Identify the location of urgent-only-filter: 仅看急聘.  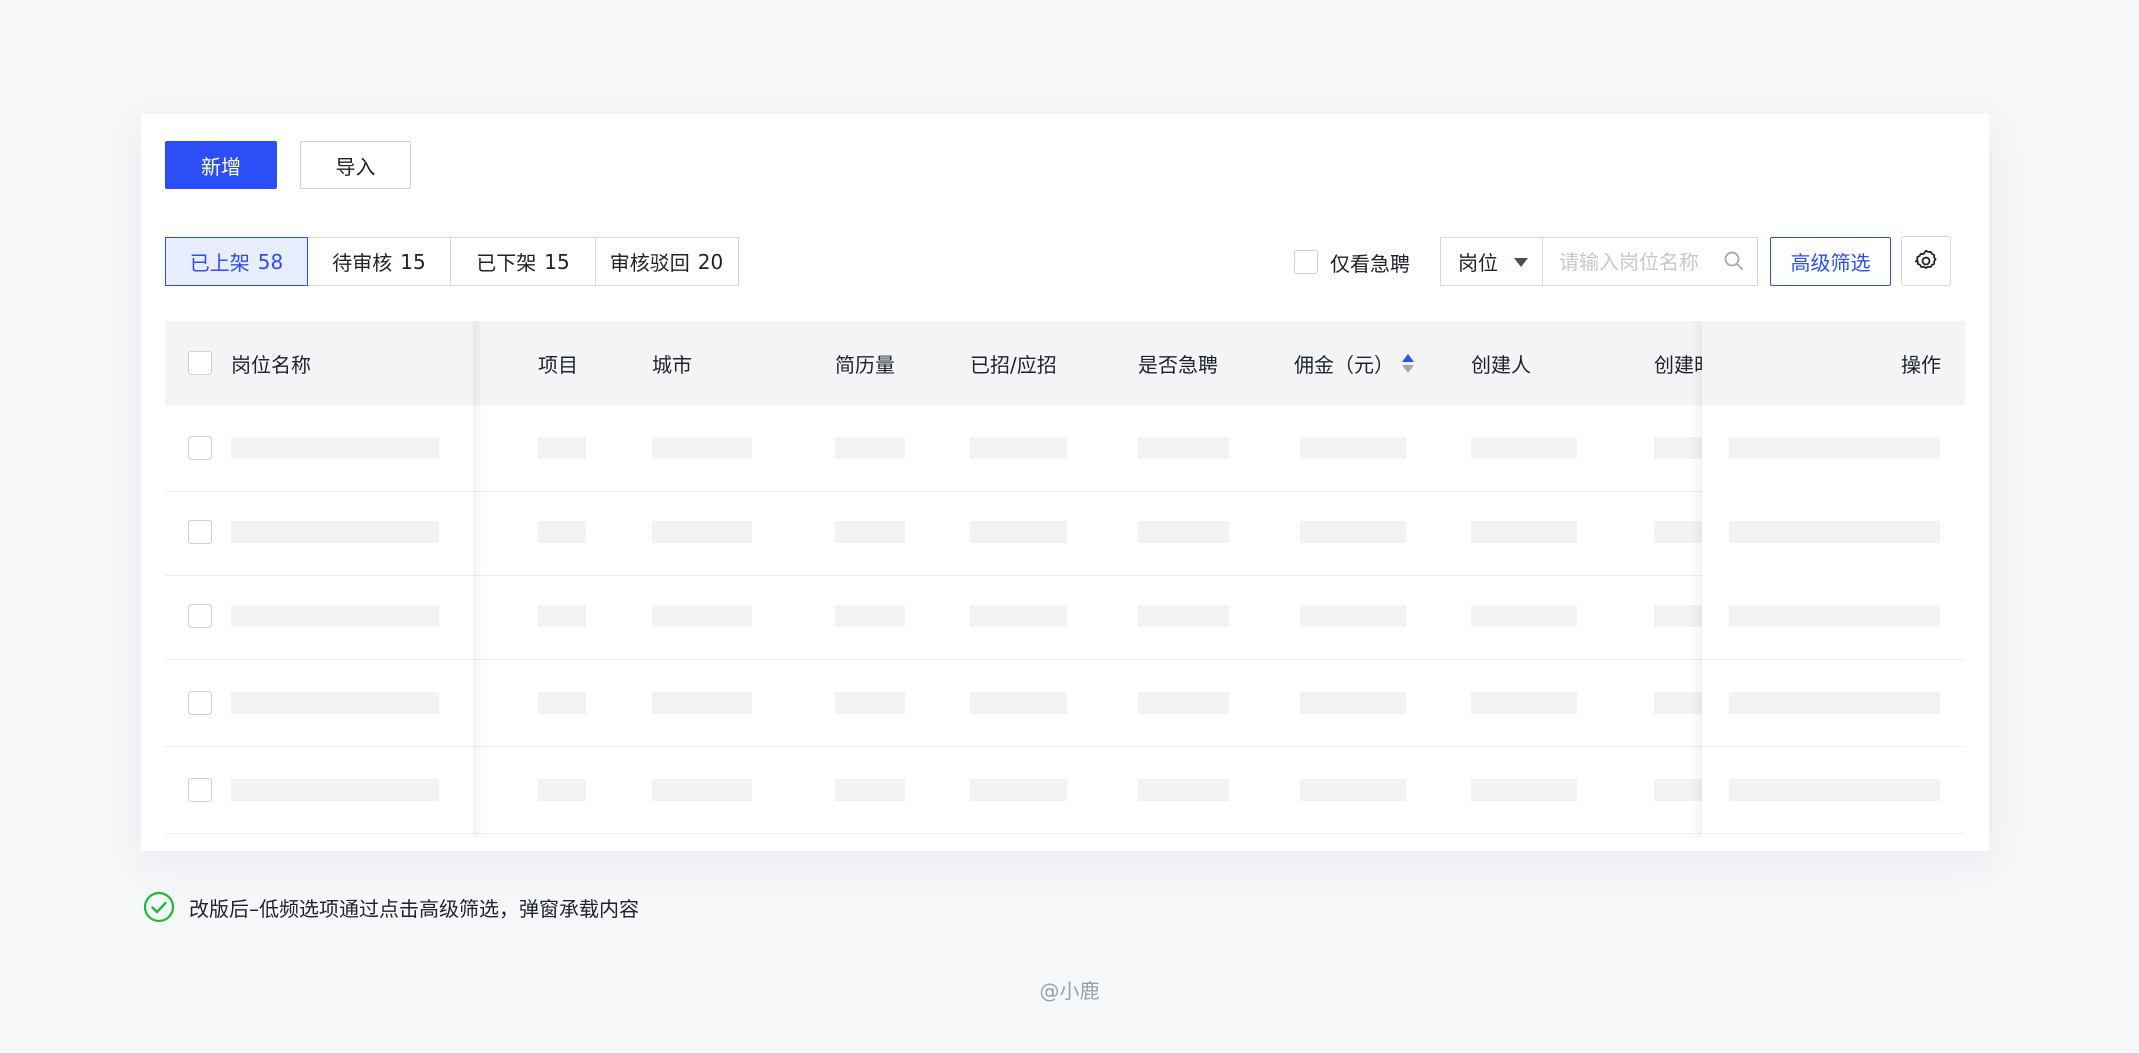
(1352, 262).